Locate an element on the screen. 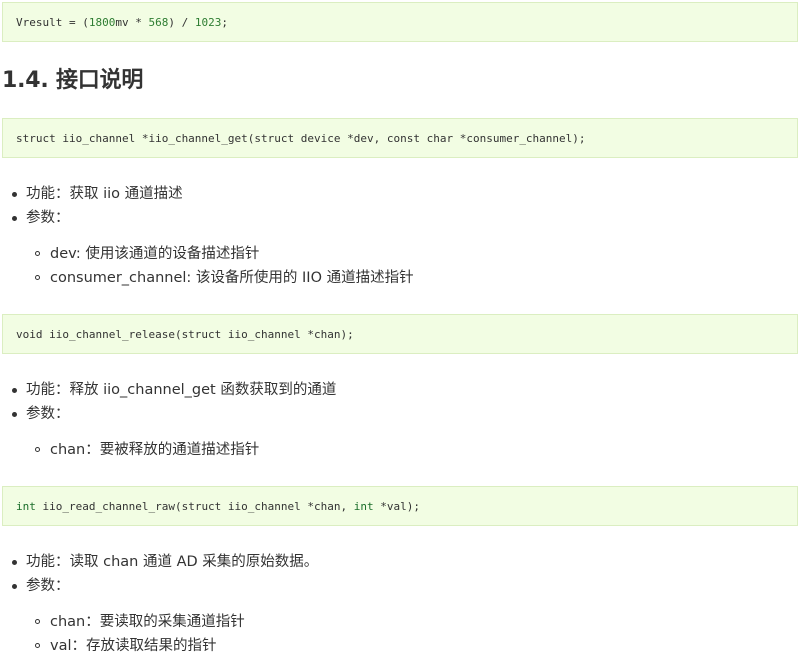 The image size is (800, 658). code-block-formula: Vresult = (1800 mv * 568) / 1023; is located at coordinates (400, 22).